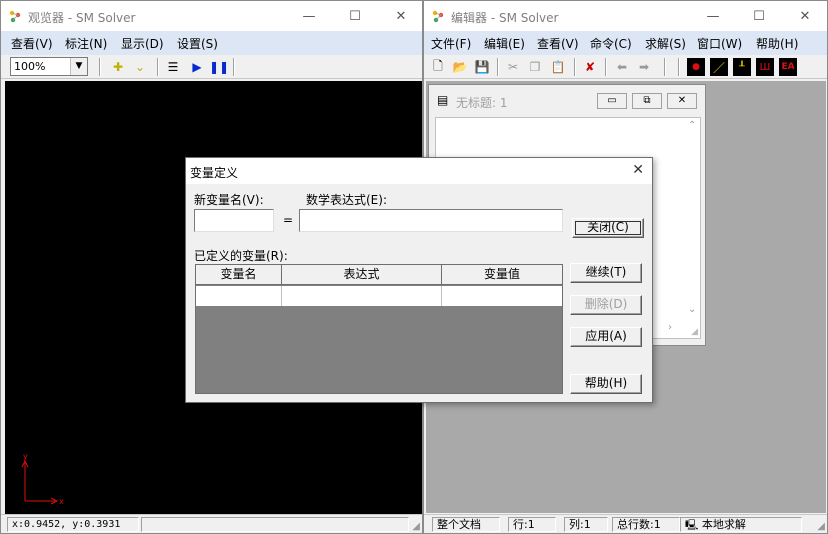 This screenshot has width=828, height=534. Describe the element at coordinates (638, 170) in the screenshot. I see `dialog-close-icon: ✕` at that location.